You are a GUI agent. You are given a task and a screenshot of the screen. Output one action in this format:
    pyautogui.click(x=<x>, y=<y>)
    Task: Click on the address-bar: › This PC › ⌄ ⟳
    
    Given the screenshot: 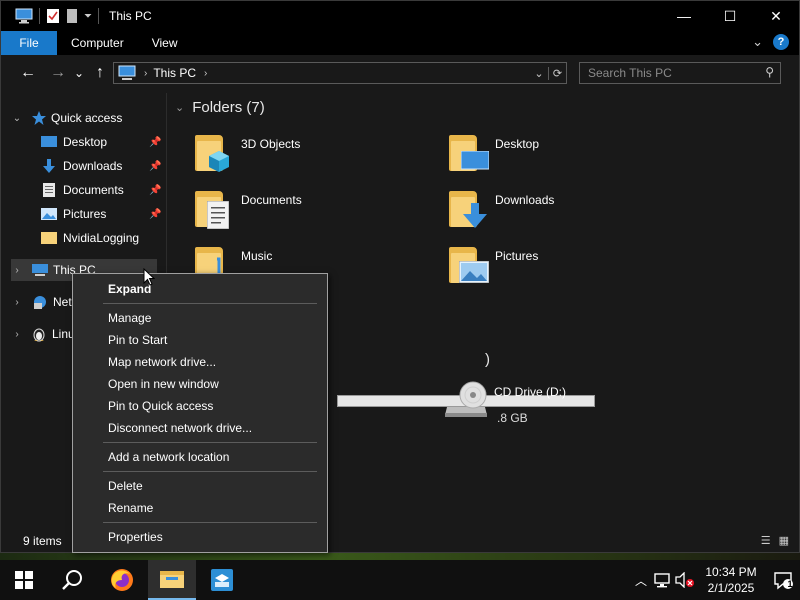 What is the action you would take?
    pyautogui.click(x=340, y=73)
    